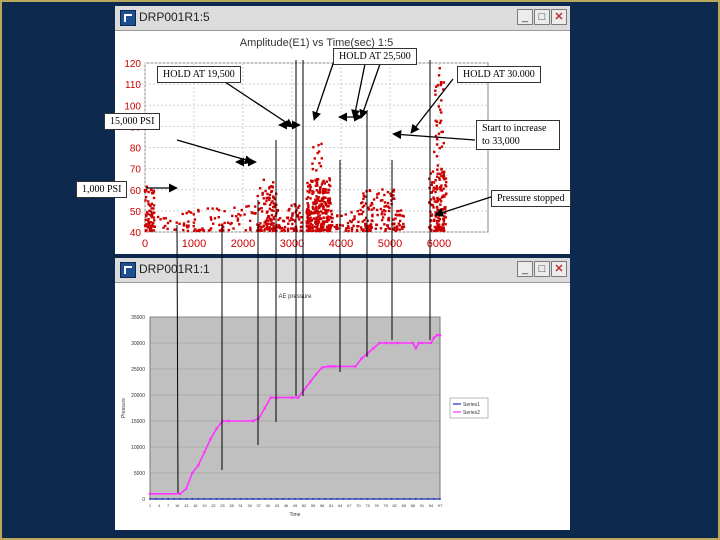 The height and width of the screenshot is (540, 720). What do you see at coordinates (375, 56) in the screenshot?
I see `callout-hold-25500: HOLD AT 25,500` at bounding box center [375, 56].